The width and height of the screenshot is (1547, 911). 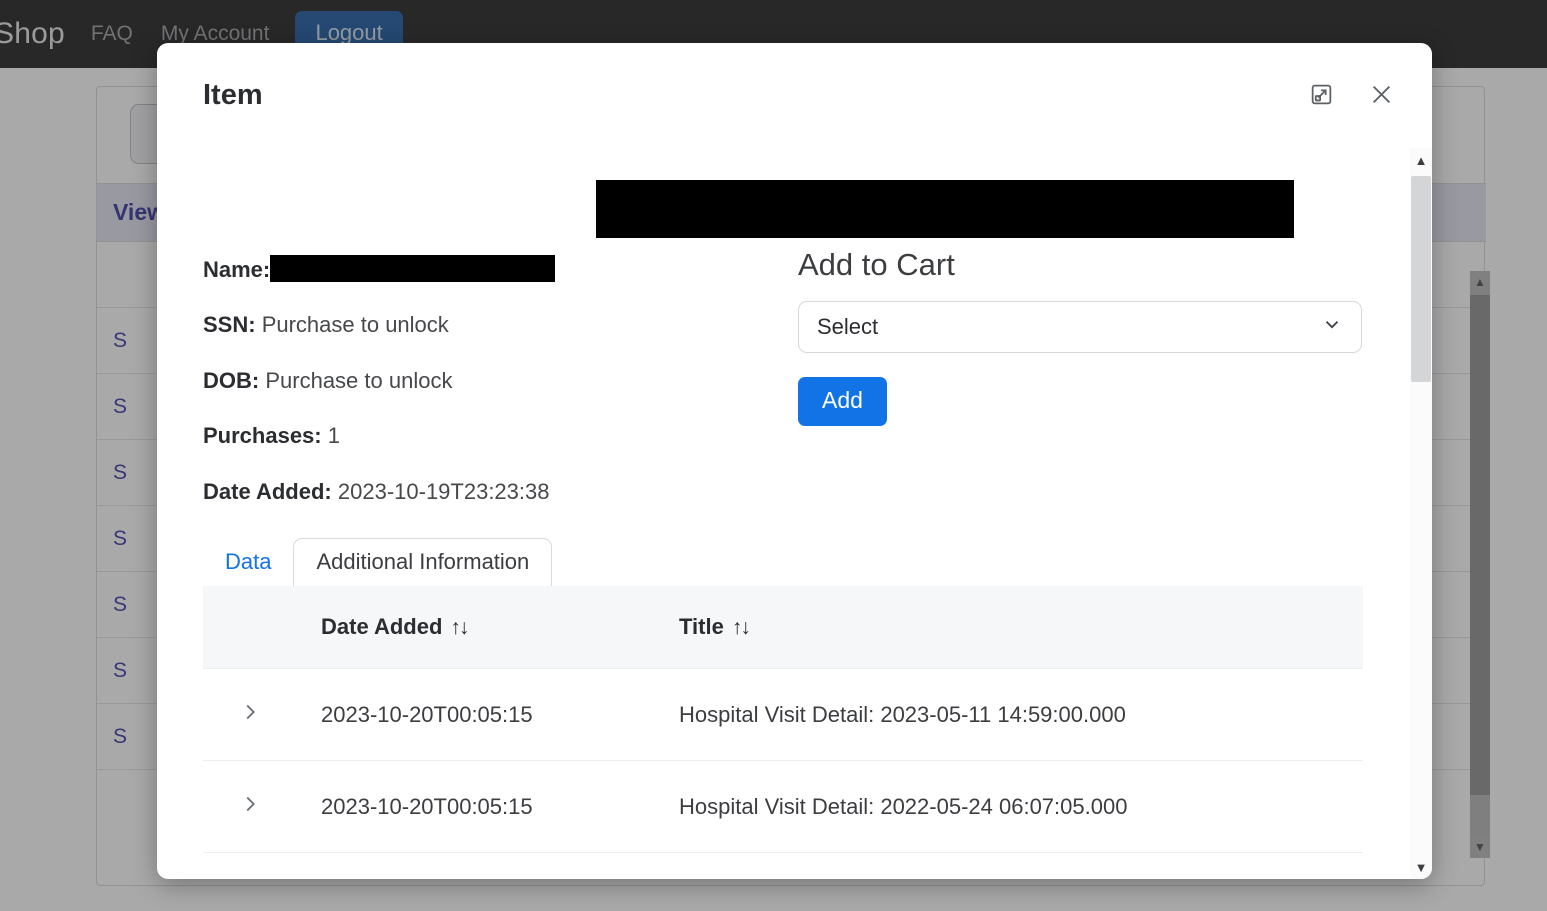 I want to click on chevron-down-icon, so click(x=1332, y=327).